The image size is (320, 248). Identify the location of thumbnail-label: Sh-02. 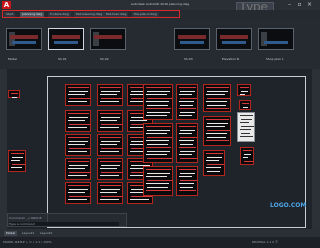
(104, 59).